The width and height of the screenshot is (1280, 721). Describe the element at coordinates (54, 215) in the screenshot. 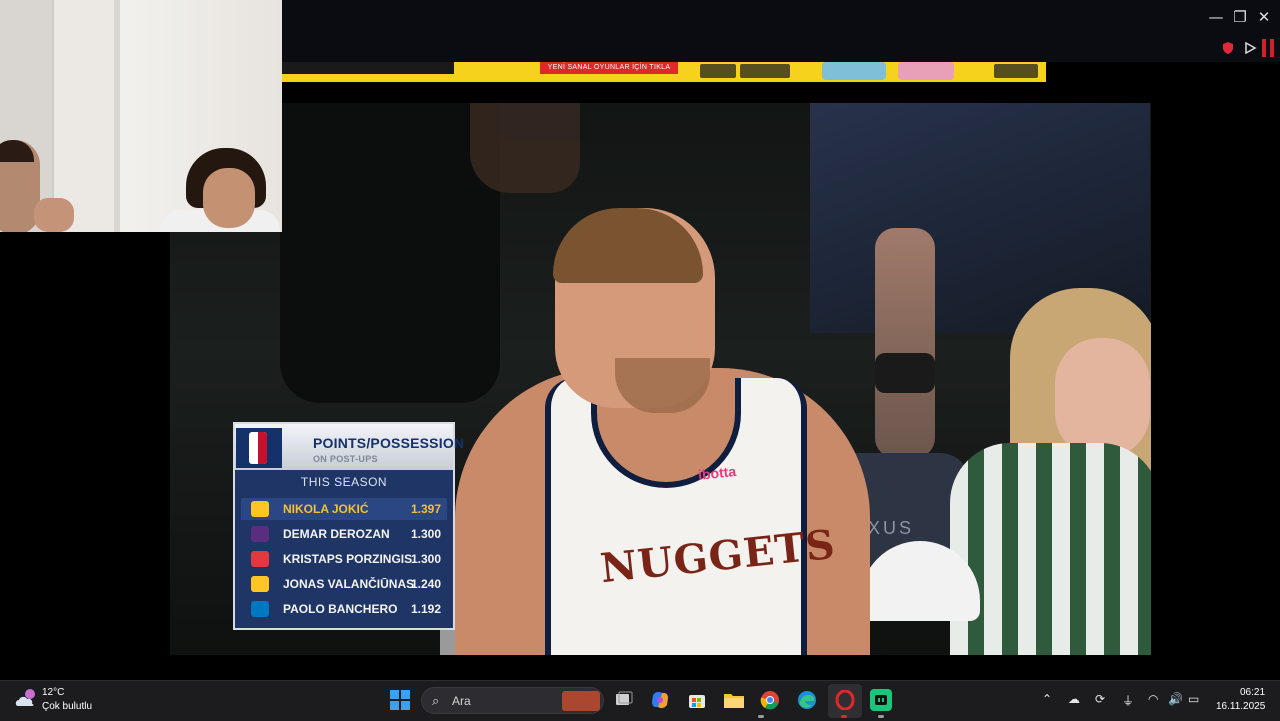

I see `webcam-hand` at that location.